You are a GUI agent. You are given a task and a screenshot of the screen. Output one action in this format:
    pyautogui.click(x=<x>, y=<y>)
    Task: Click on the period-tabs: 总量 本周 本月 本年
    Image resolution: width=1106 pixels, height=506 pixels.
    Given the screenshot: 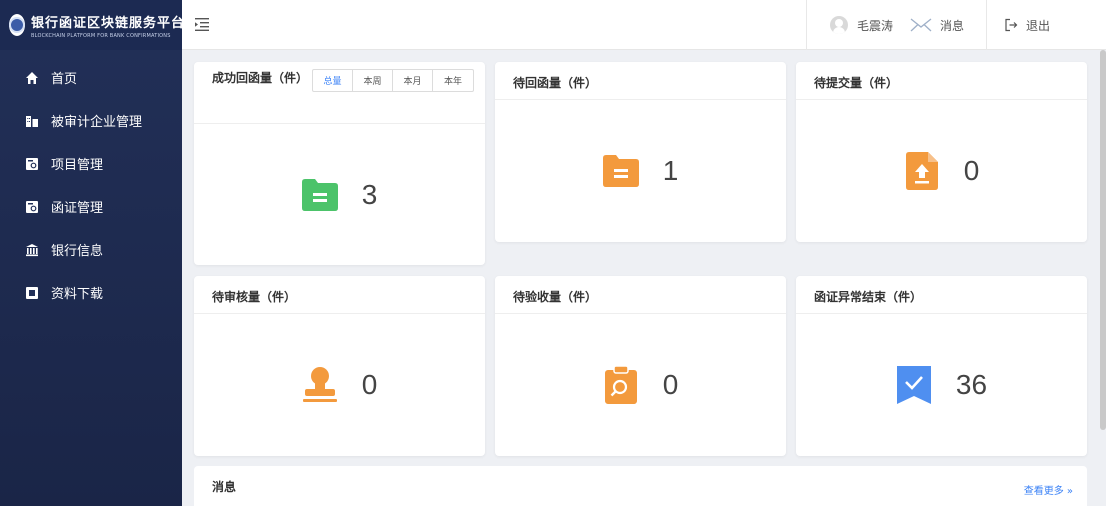 What is the action you would take?
    pyautogui.click(x=393, y=80)
    